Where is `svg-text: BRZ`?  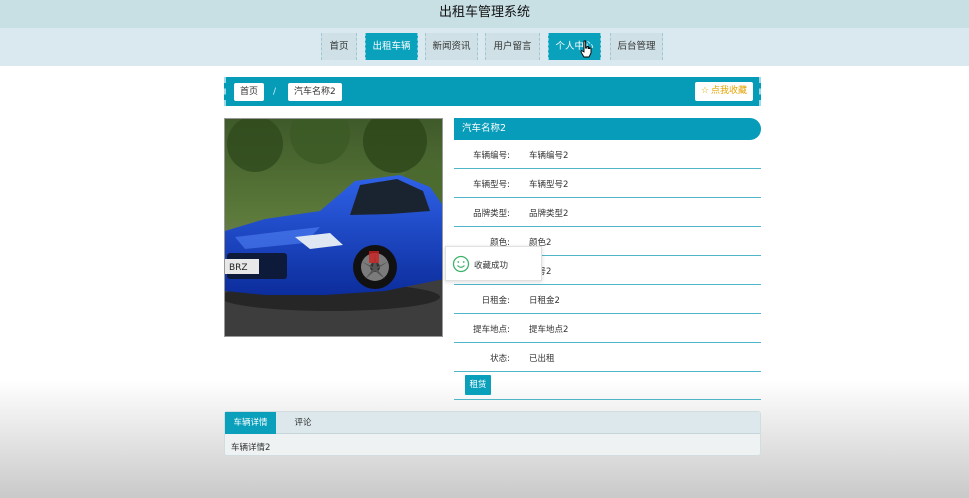 svg-text: BRZ is located at coordinates (238, 268).